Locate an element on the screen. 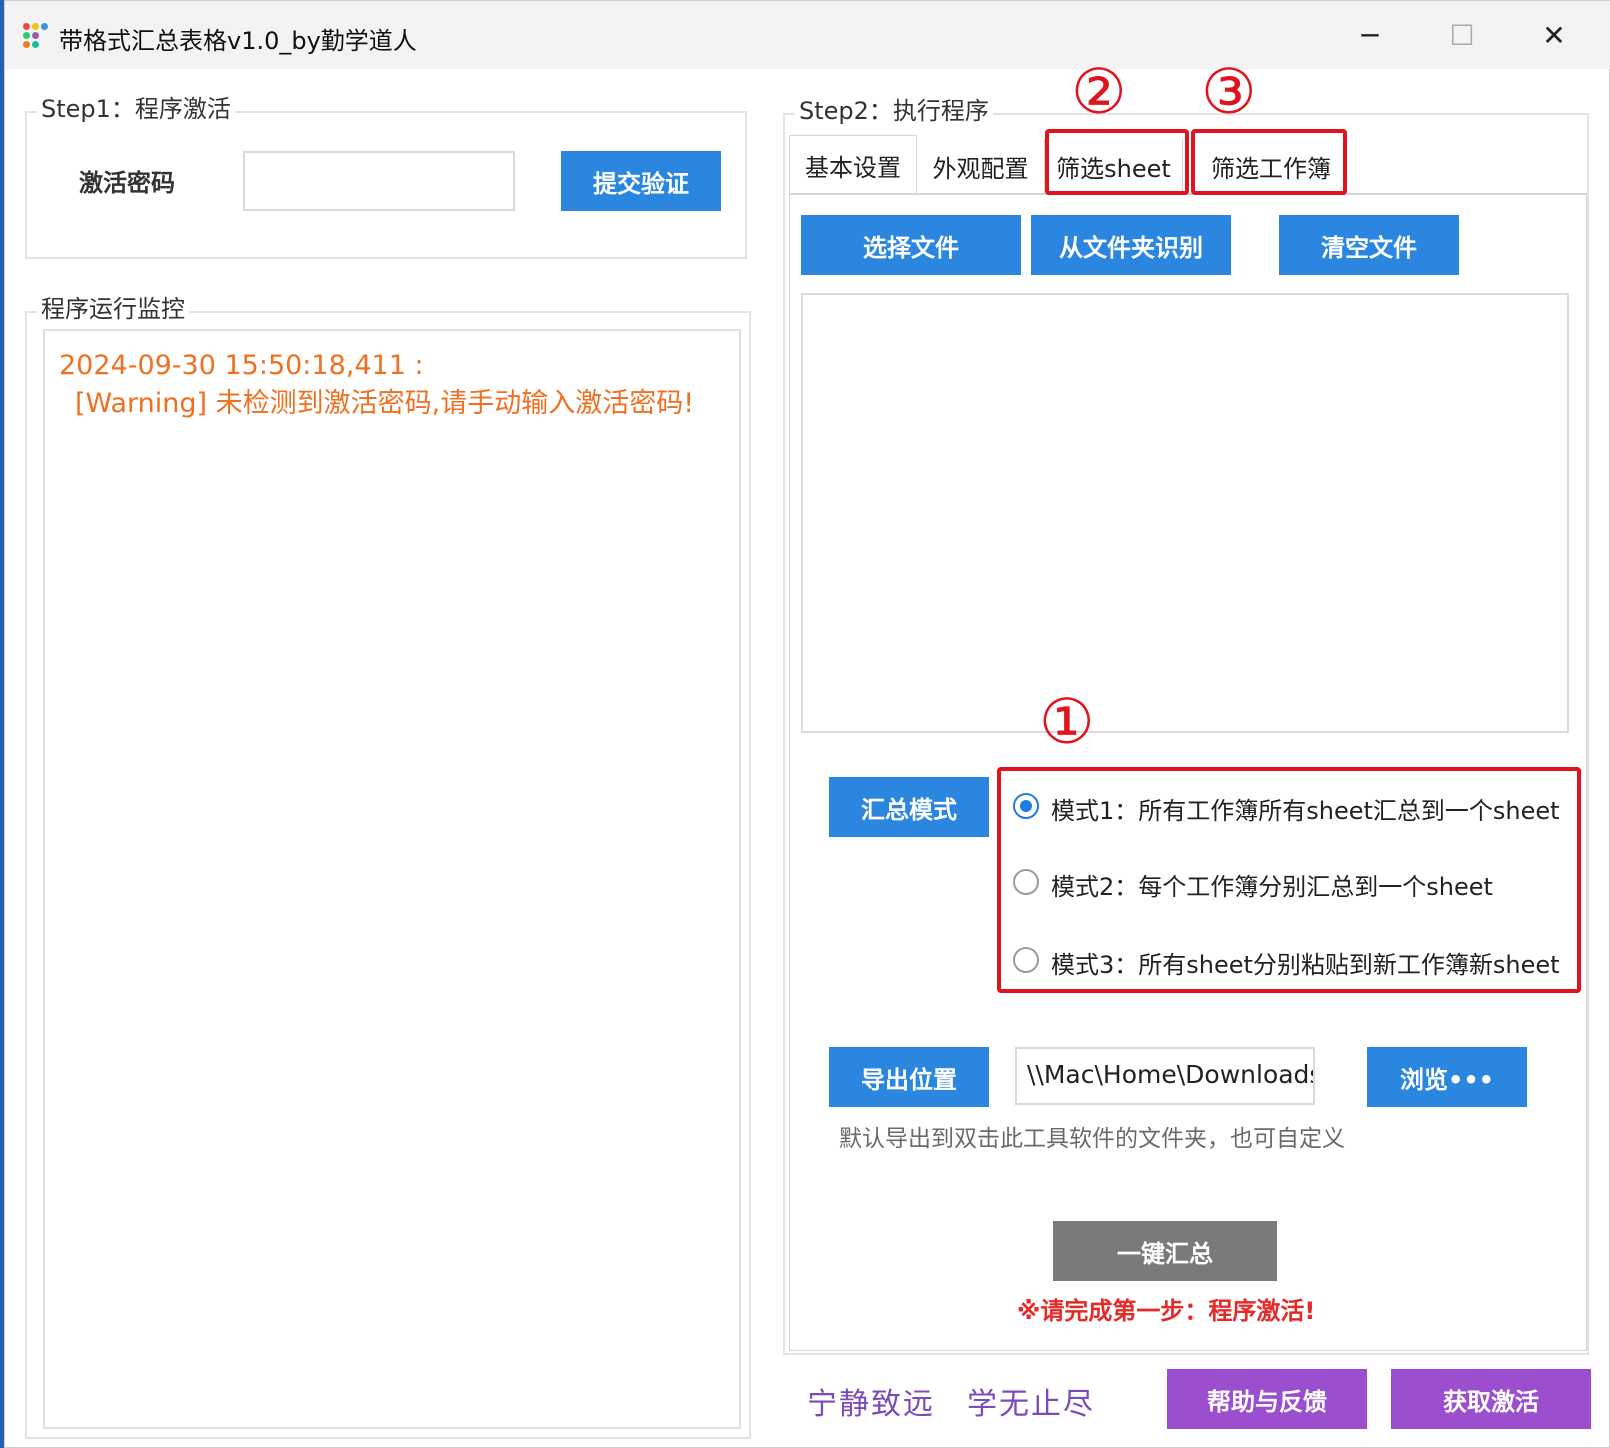 The image size is (1610, 1448). one-click-merge-button: 一键汇总 is located at coordinates (1165, 1251).